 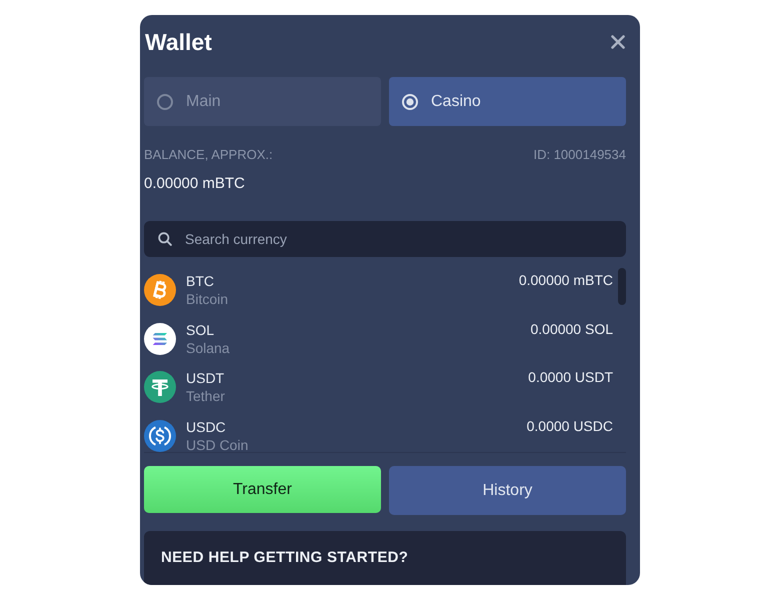 What do you see at coordinates (200, 281) in the screenshot?
I see `currency-code: BTC` at bounding box center [200, 281].